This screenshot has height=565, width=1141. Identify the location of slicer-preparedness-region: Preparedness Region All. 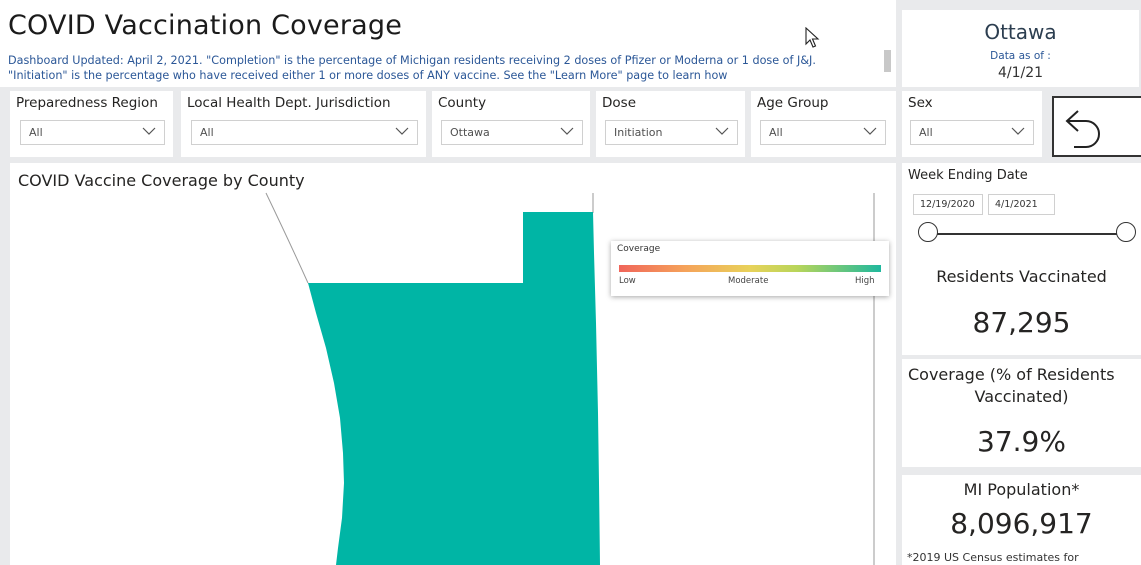
(91, 124).